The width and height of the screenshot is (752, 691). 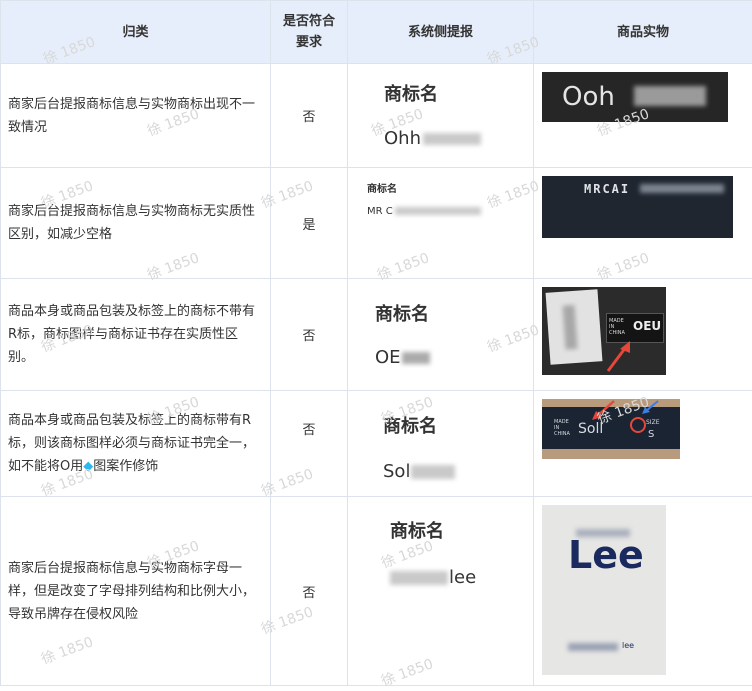 What do you see at coordinates (441, 335) in the screenshot?
I see `system-cell: 商标名 OE` at bounding box center [441, 335].